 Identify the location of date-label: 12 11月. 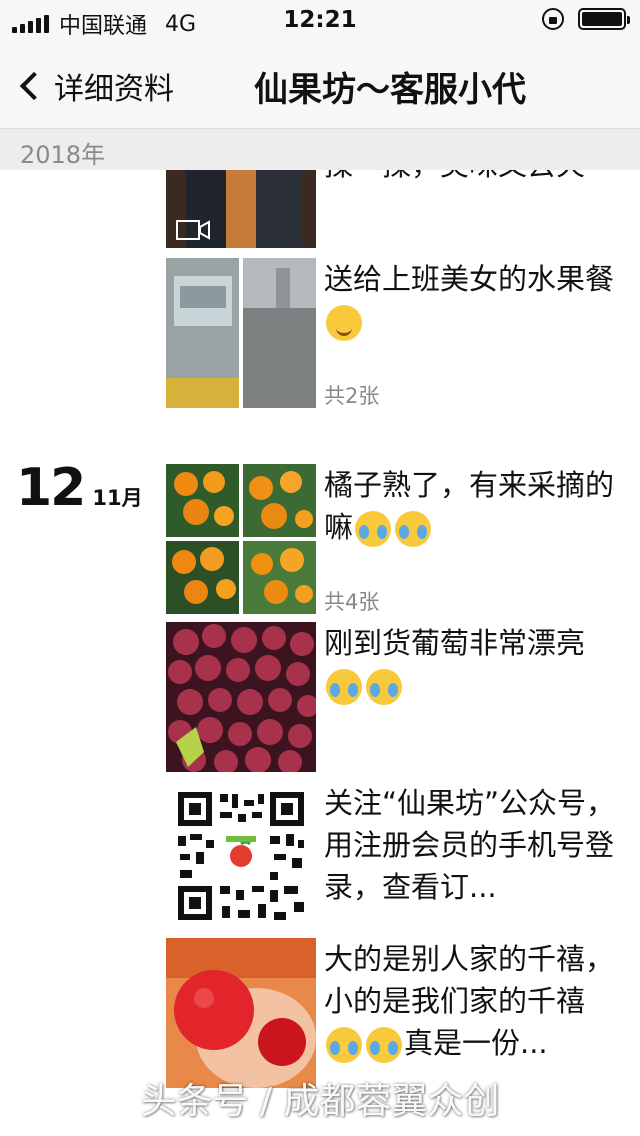
(79, 488).